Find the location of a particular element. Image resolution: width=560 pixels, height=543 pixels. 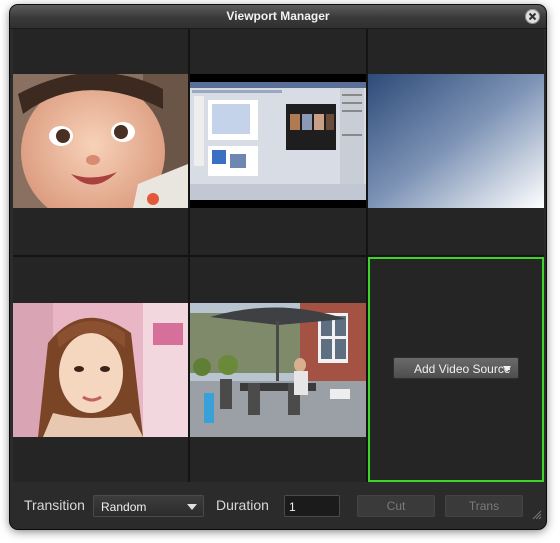

patio-video-thumbnail is located at coordinates (278, 370).